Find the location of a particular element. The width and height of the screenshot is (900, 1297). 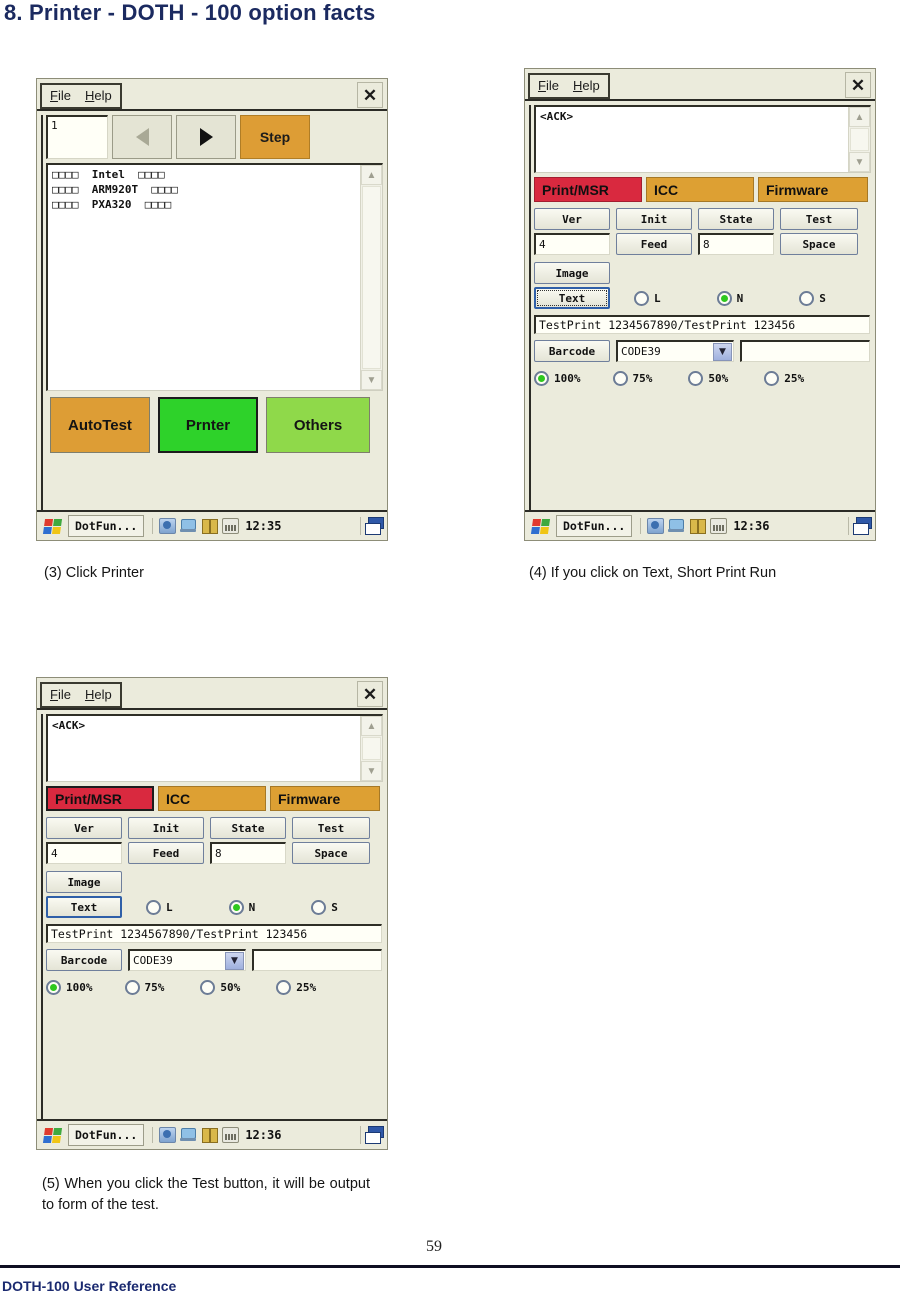

init-button: Init is located at coordinates (654, 219).